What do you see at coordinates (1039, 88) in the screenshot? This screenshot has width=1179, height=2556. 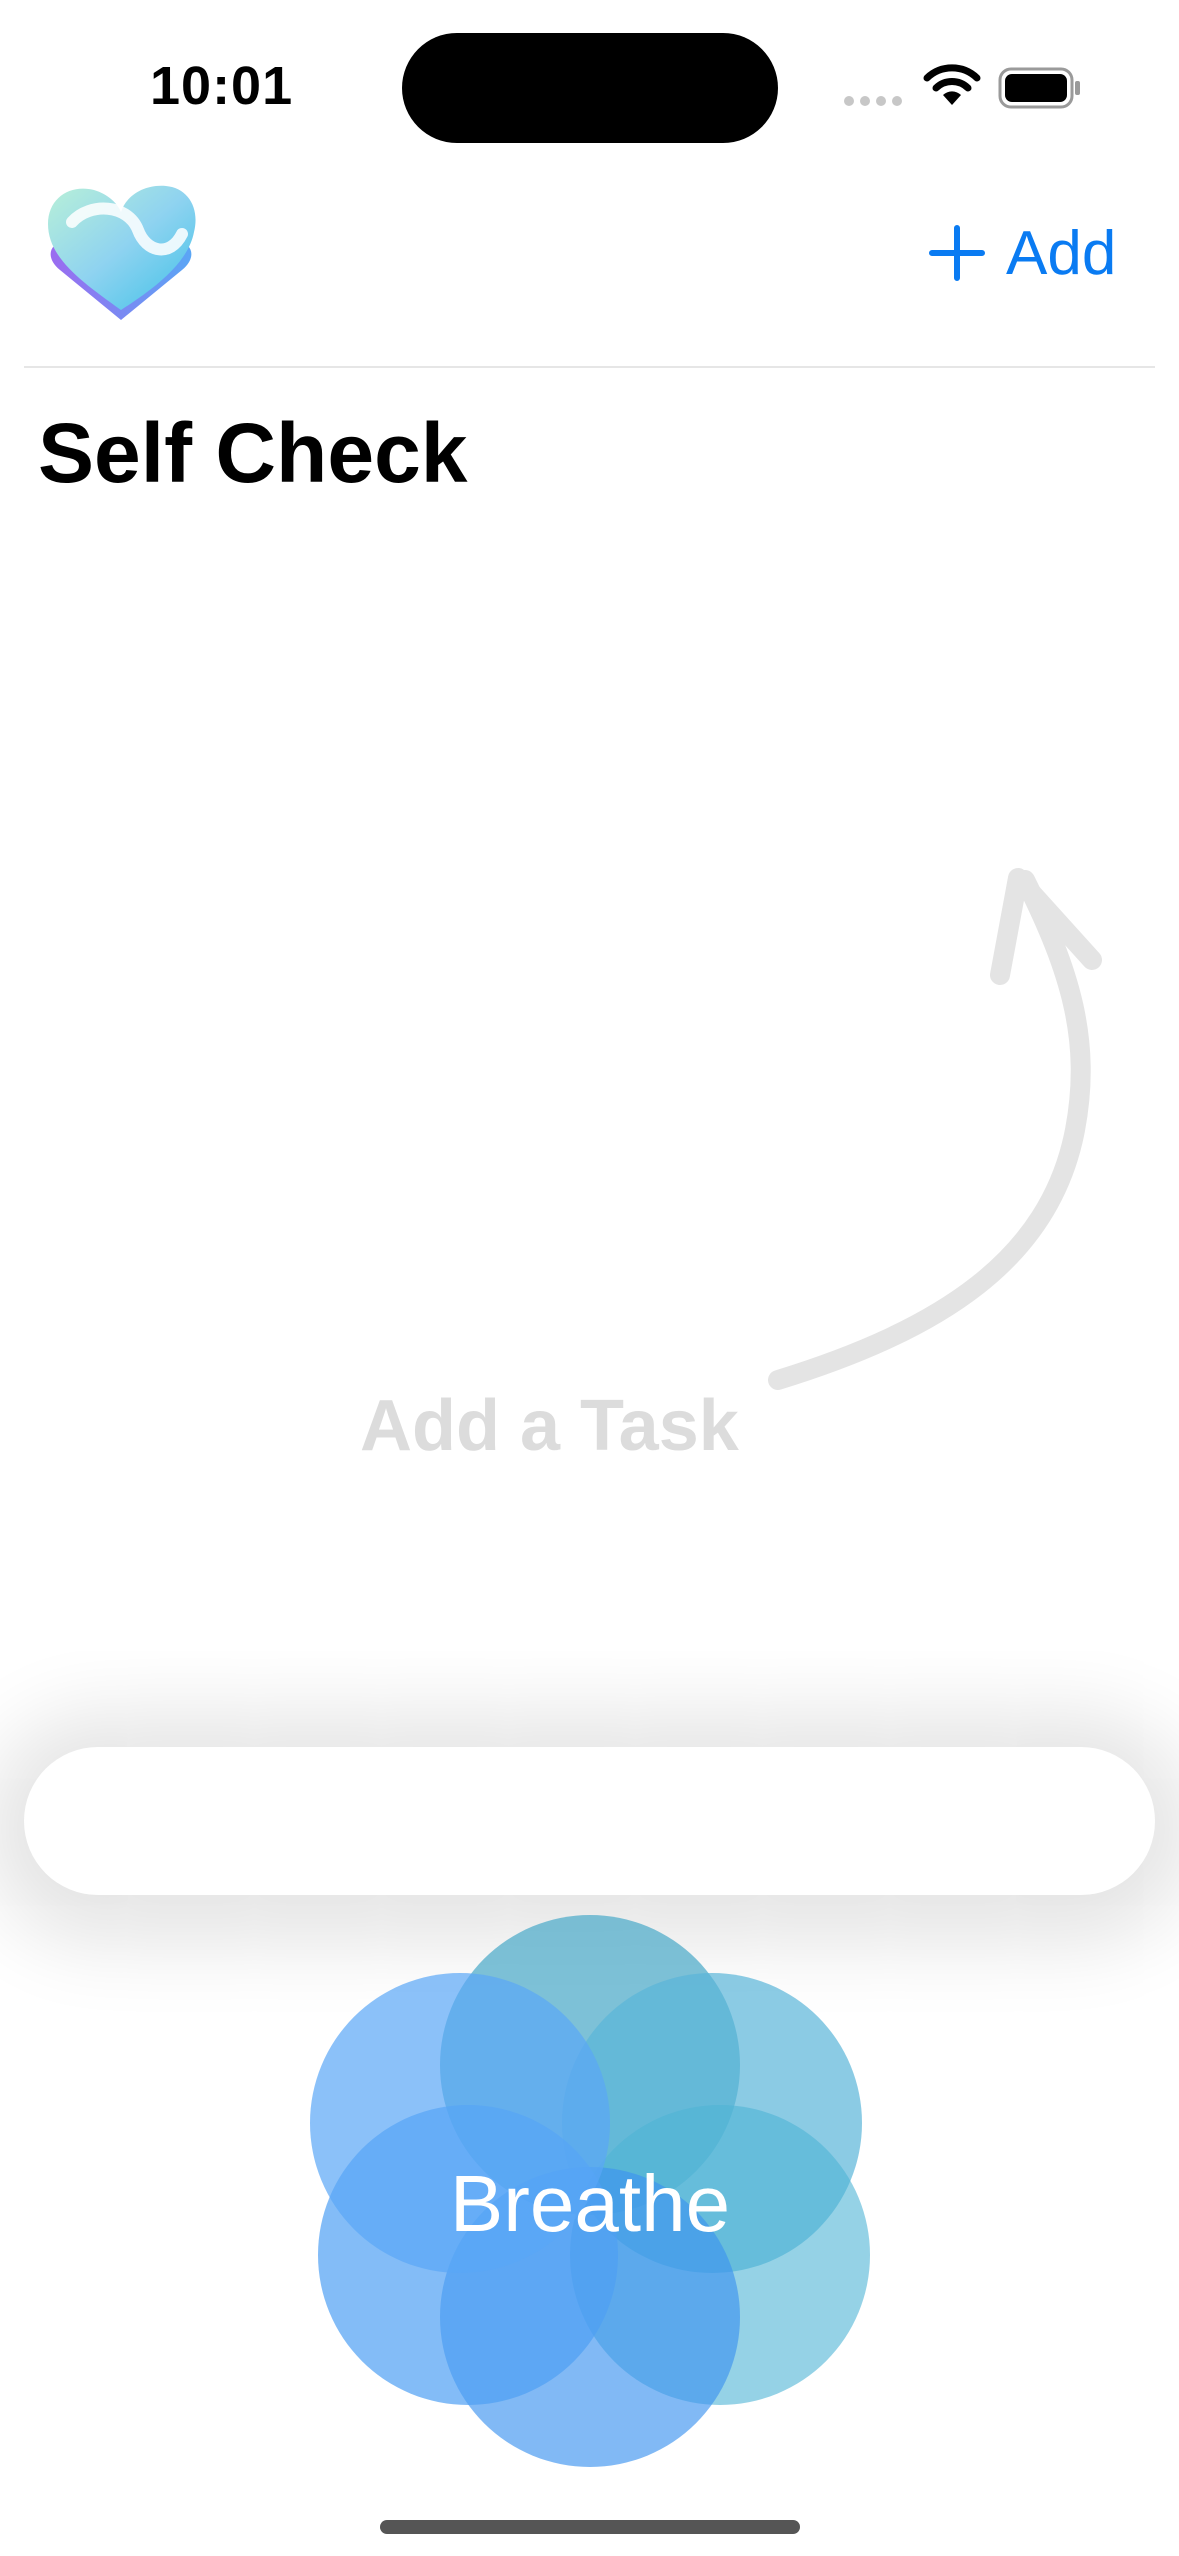 I see `battery-icon` at bounding box center [1039, 88].